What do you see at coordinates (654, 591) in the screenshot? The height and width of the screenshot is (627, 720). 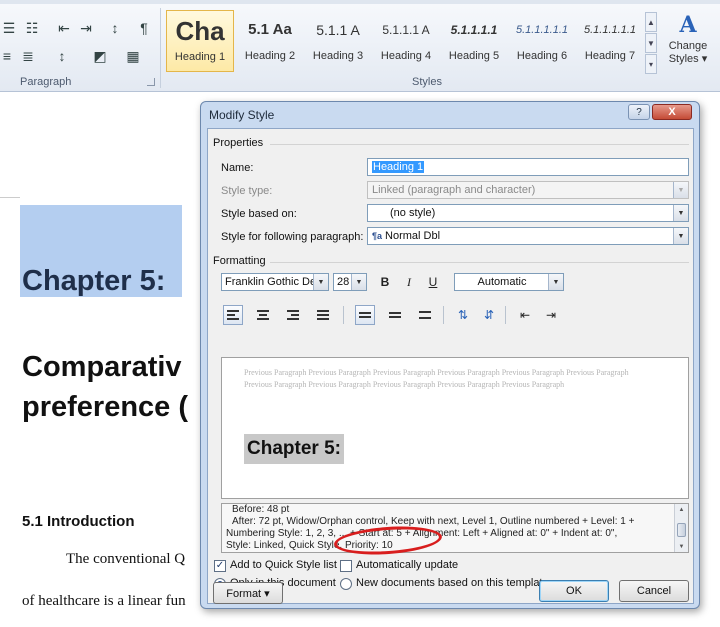 I see `cancel-button: Cancel` at bounding box center [654, 591].